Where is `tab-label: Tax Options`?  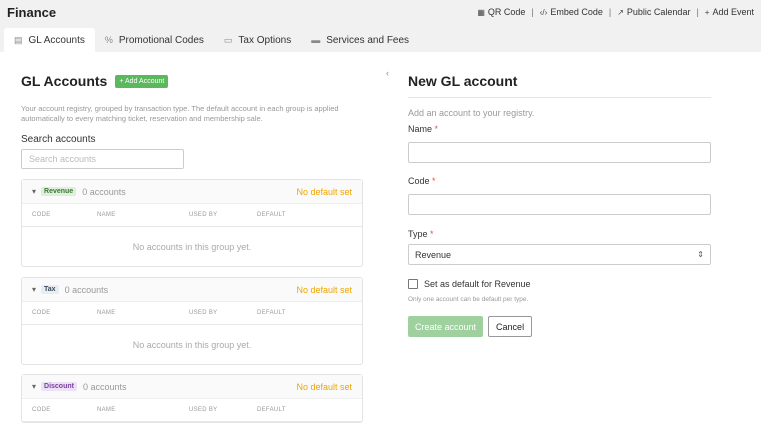
tab-label: Tax Options is located at coordinates (265, 40).